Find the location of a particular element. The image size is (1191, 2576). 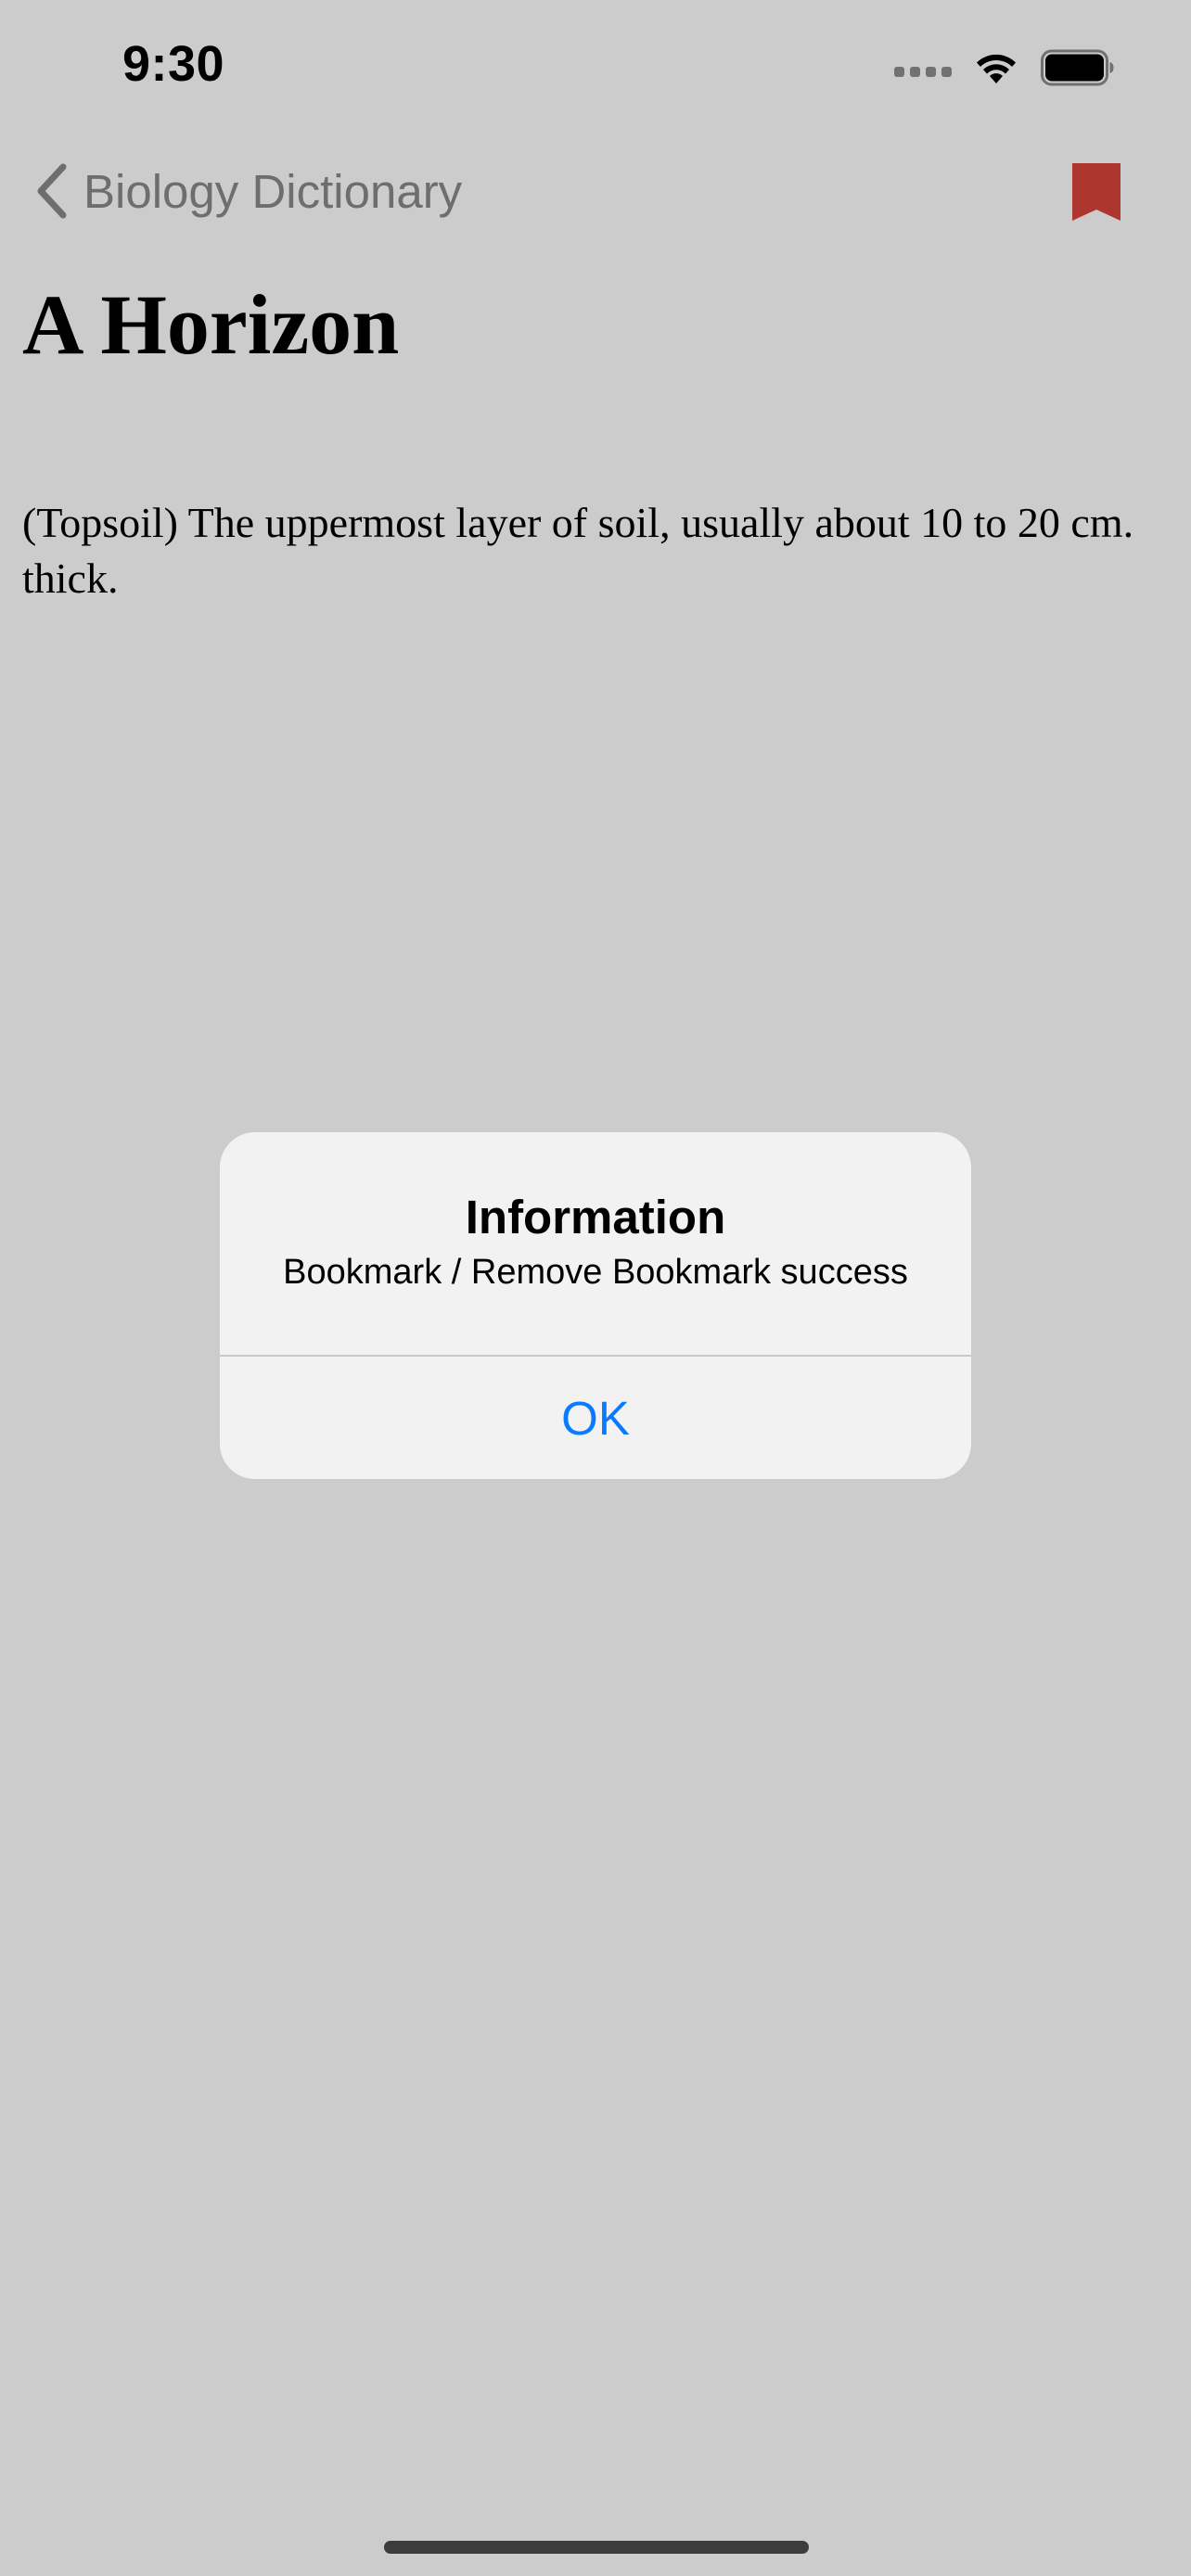

home-indicator is located at coordinates (597, 2547).